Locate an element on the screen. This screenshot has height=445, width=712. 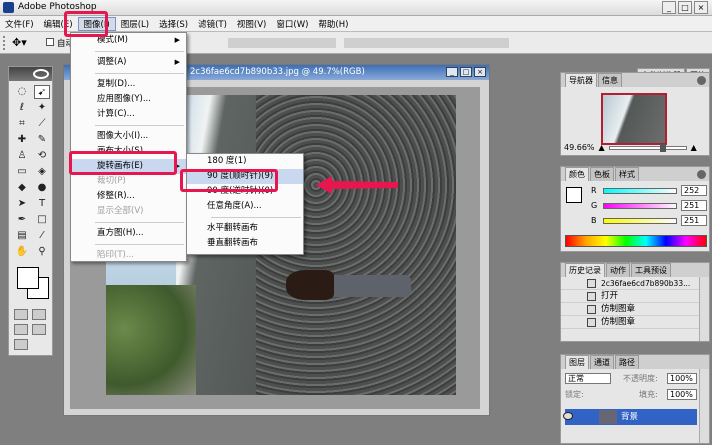
screen-mode-1-icon is located at coordinates (21, 329).